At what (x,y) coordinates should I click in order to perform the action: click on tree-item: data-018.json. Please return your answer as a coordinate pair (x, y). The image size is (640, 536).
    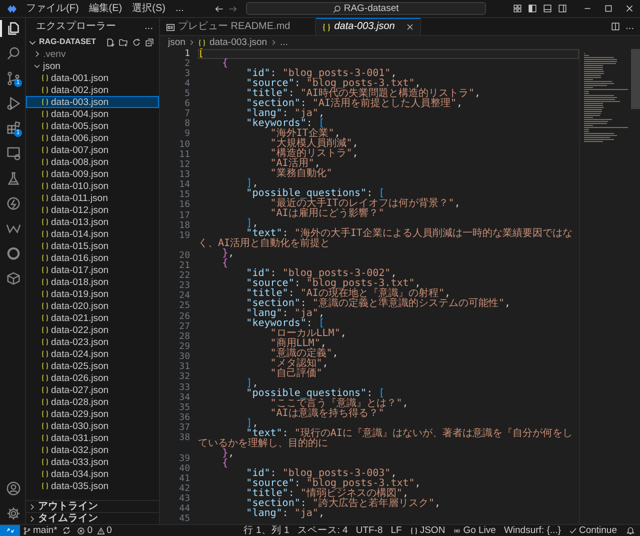
    Looking at the image, I should click on (92, 282).